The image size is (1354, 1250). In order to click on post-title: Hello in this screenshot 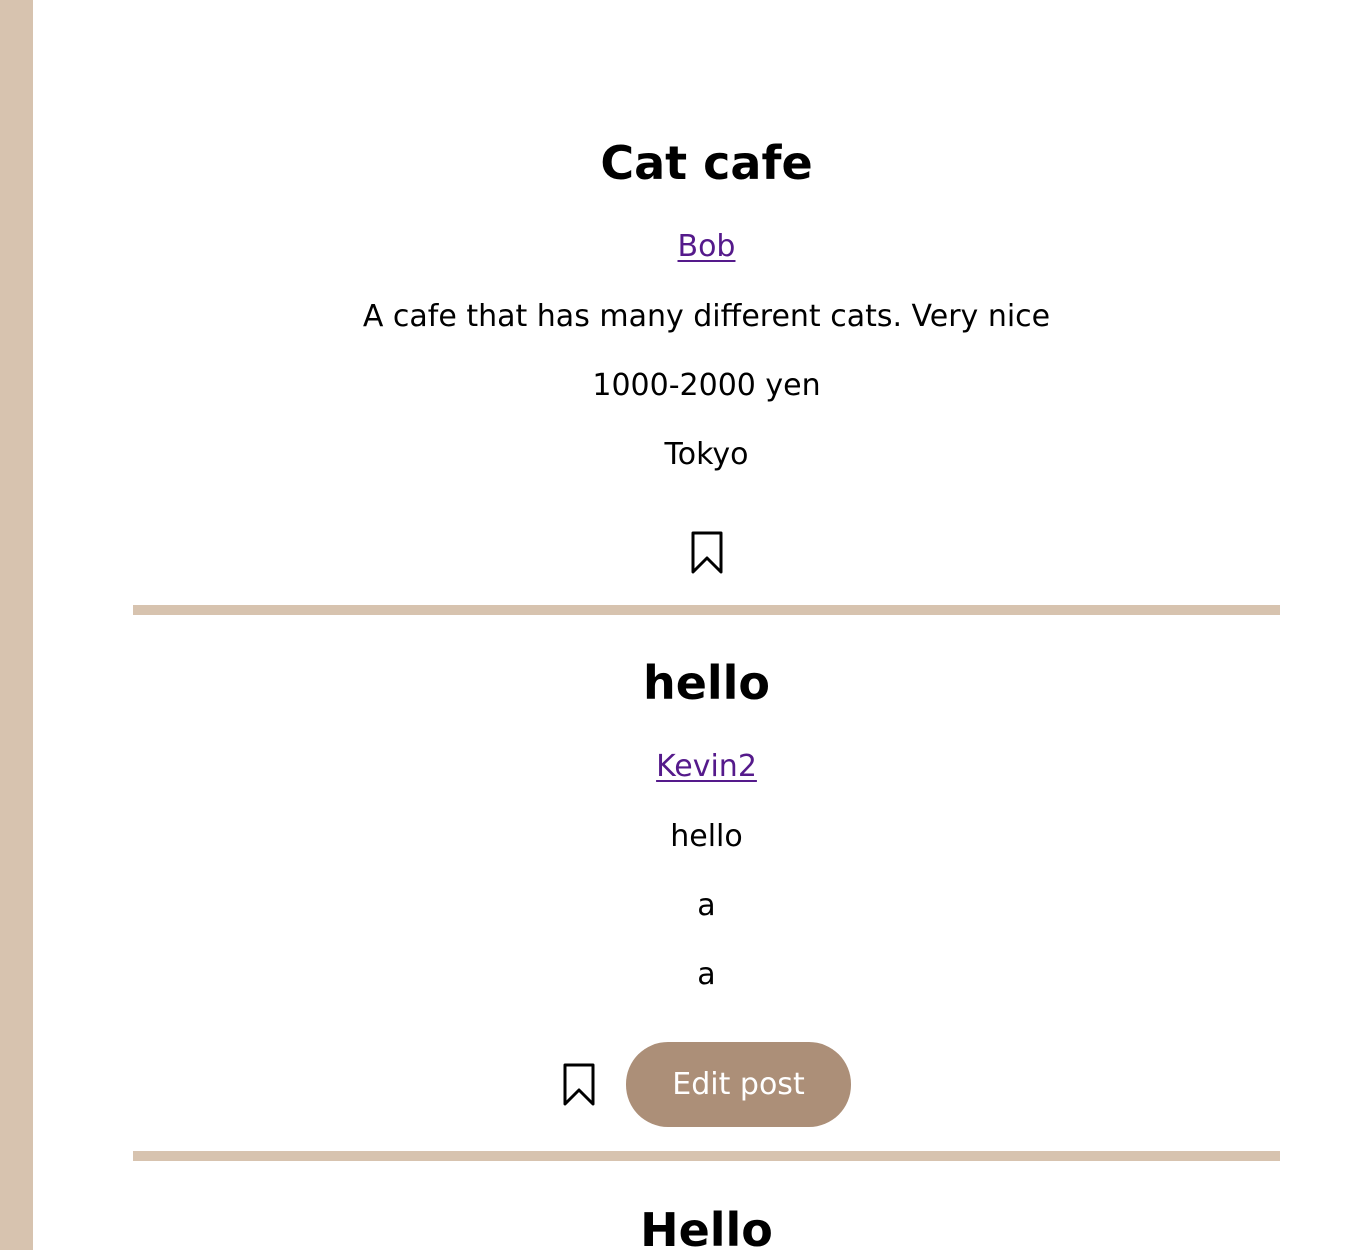, I will do `click(706, 1226)`.